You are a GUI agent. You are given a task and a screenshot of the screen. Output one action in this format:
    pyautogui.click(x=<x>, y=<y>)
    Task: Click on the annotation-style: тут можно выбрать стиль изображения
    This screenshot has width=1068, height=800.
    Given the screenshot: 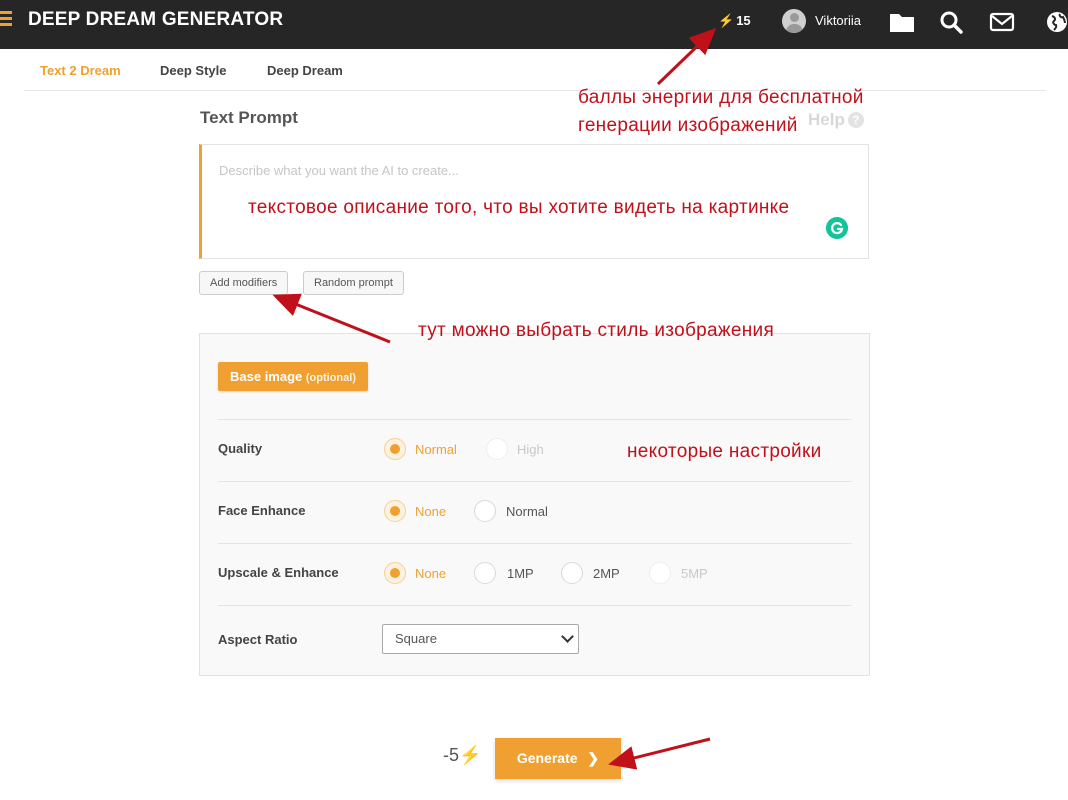 What is the action you would take?
    pyautogui.click(x=596, y=330)
    